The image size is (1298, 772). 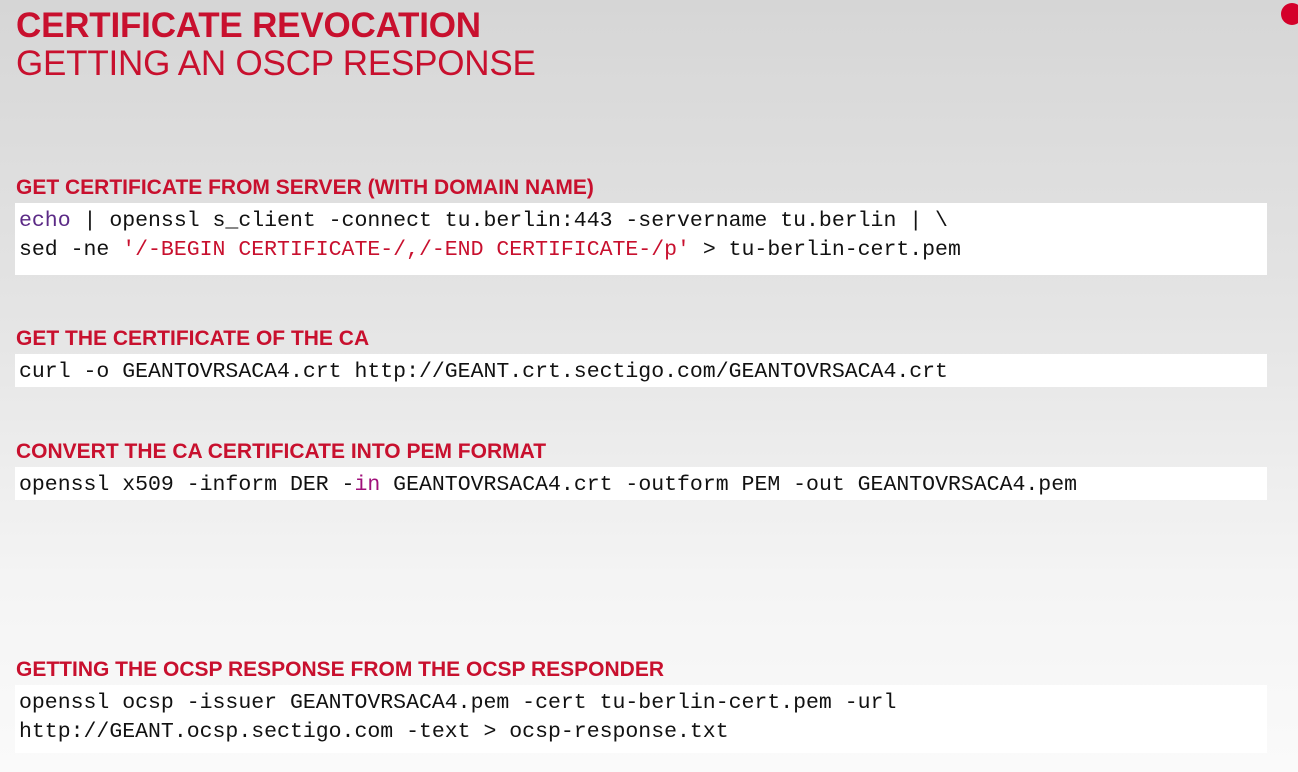 What do you see at coordinates (1289, 14) in the screenshot?
I see `corner-dot-logo` at bounding box center [1289, 14].